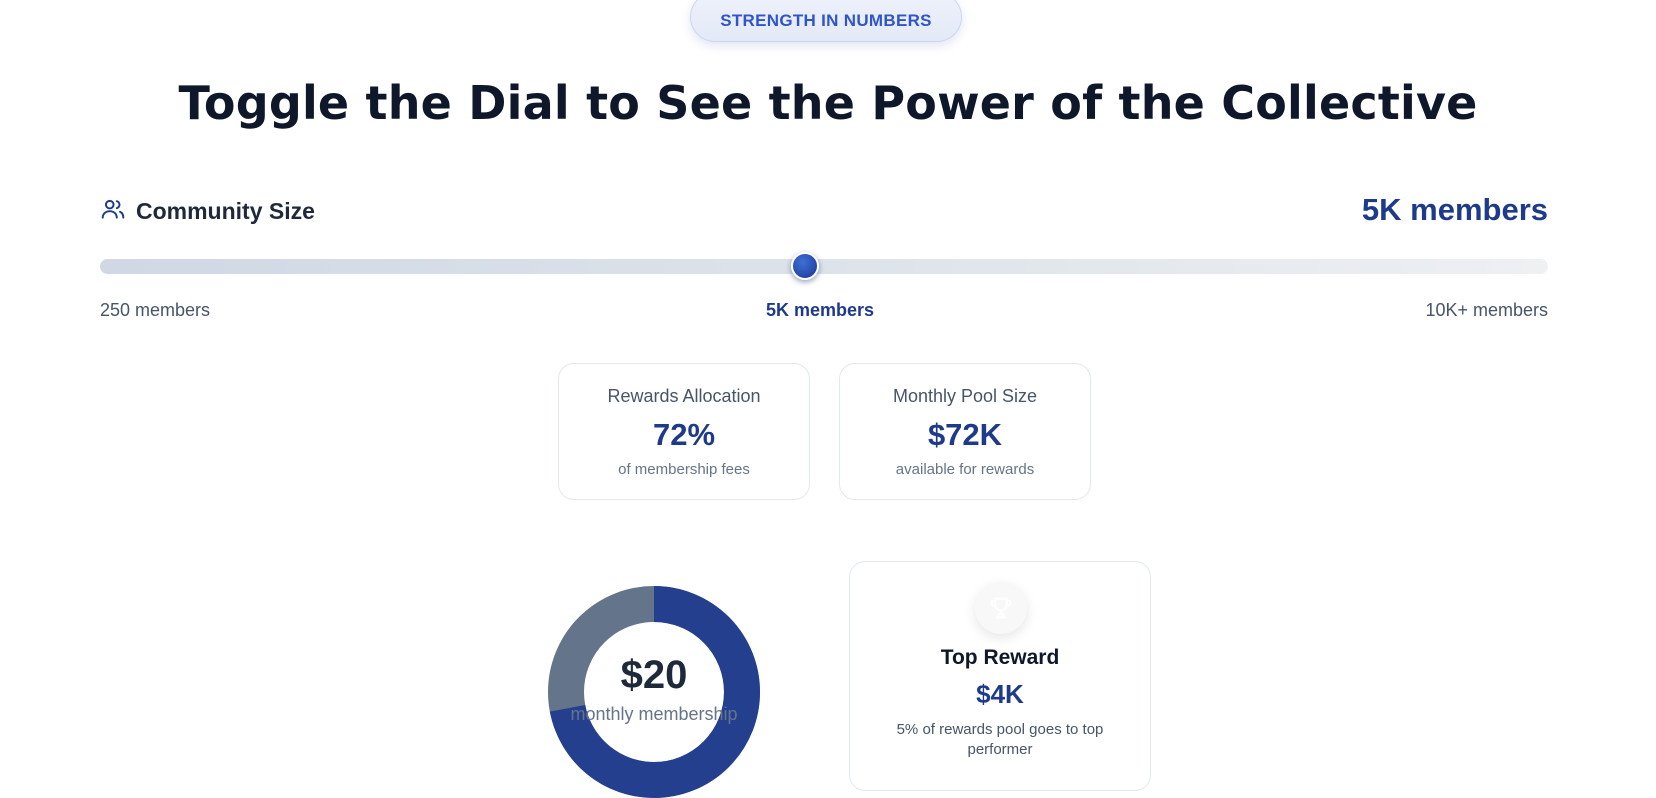 Image resolution: width=1656 pixels, height=798 pixels. What do you see at coordinates (1001, 608) in the screenshot?
I see `trophy-icon` at bounding box center [1001, 608].